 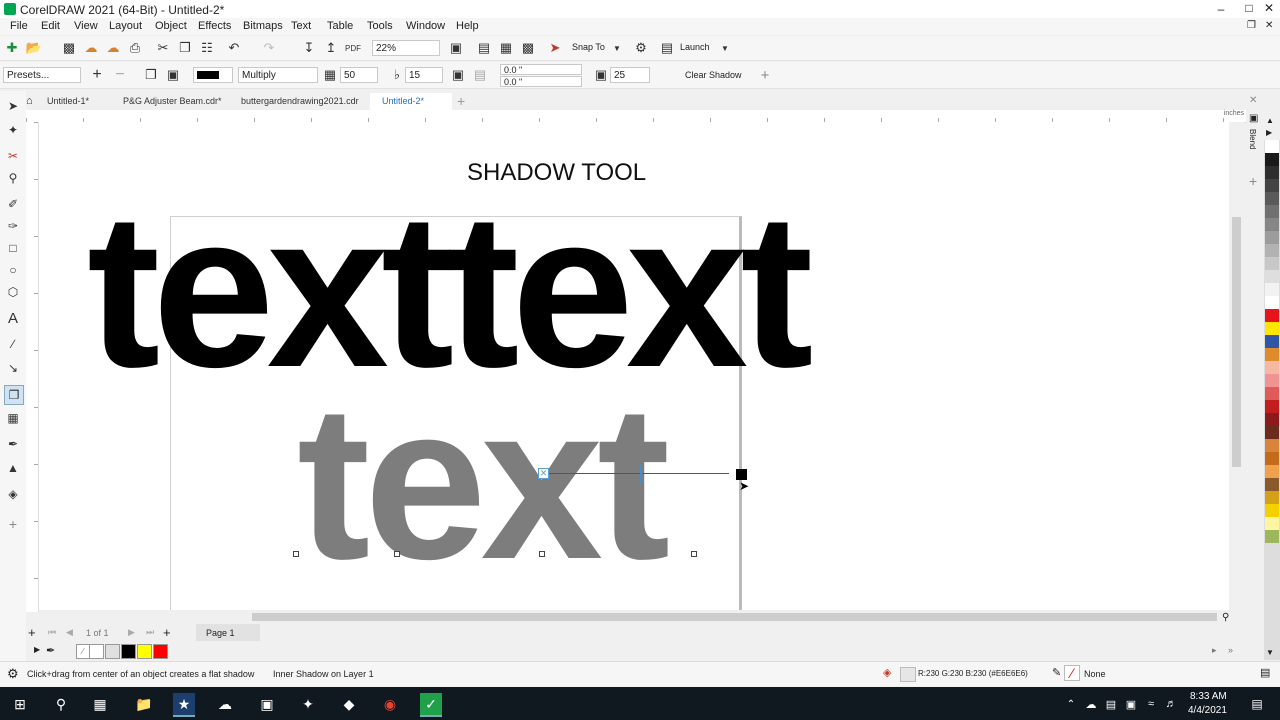 What do you see at coordinates (340, 26) in the screenshot?
I see `menu-table: Table` at bounding box center [340, 26].